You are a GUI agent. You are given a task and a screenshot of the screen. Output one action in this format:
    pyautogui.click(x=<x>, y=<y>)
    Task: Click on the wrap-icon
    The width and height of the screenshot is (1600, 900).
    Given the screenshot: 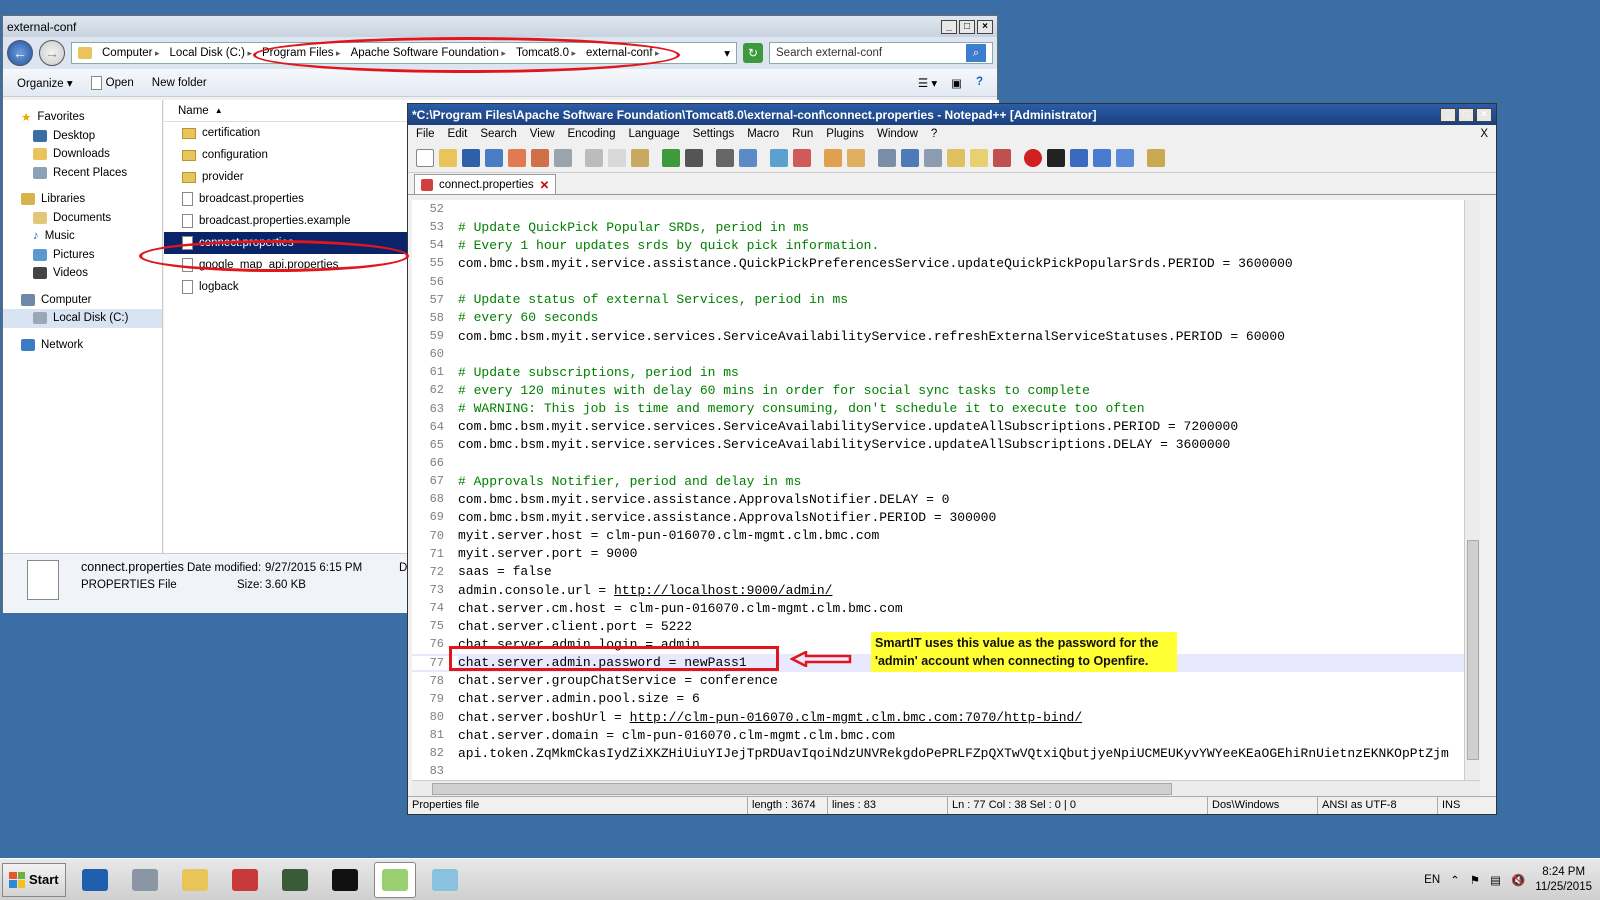 What is the action you would take?
    pyautogui.click(x=887, y=157)
    